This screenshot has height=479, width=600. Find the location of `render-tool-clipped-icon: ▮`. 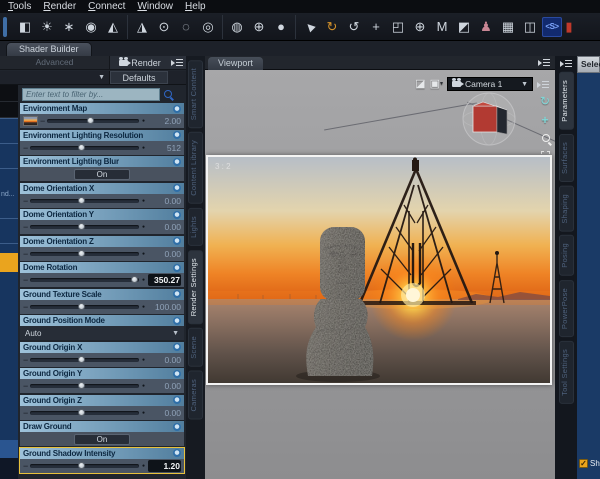

render-tool-clipped-icon: ▮ is located at coordinates (569, 27).